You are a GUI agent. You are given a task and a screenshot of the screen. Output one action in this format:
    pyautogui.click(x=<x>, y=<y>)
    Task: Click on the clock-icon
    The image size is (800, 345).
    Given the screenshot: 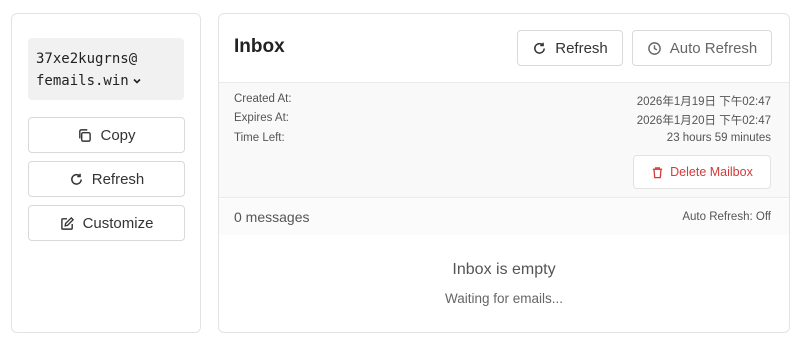 What is the action you would take?
    pyautogui.click(x=654, y=48)
    